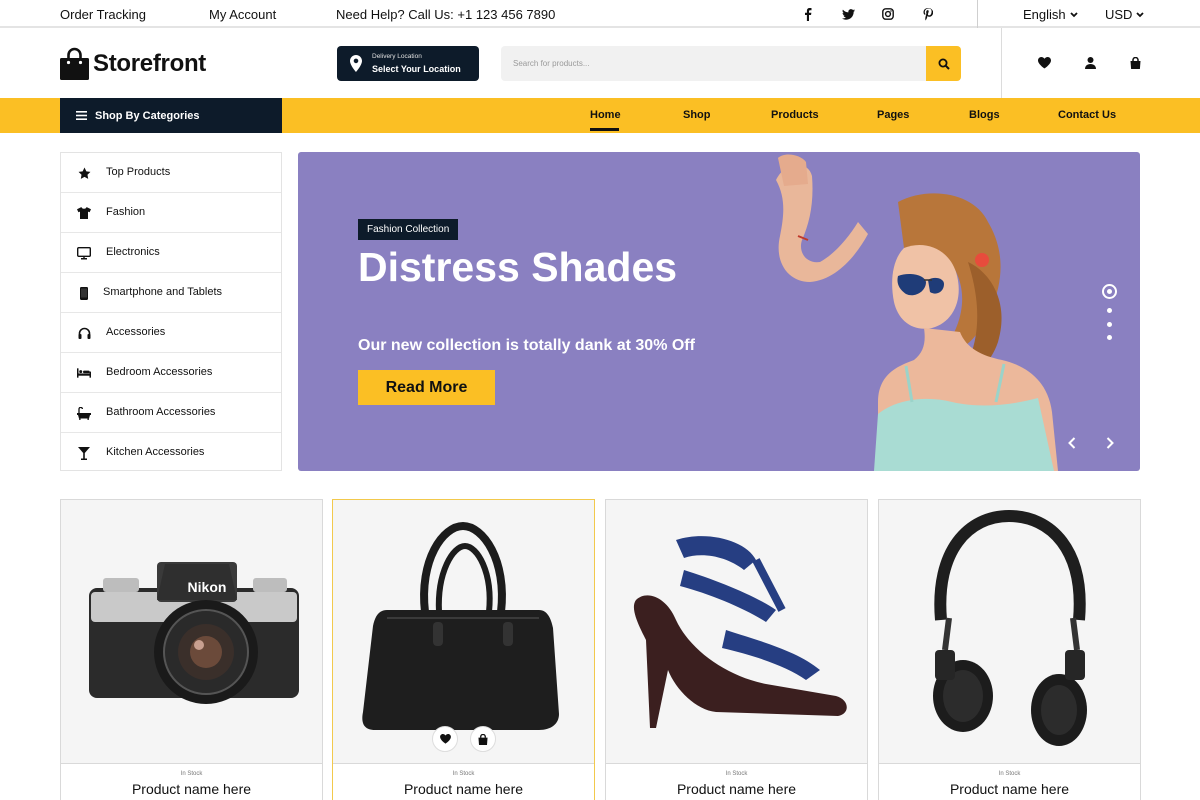 Image resolution: width=1200 pixels, height=800 pixels. I want to click on add-to-cart-button, so click(483, 739).